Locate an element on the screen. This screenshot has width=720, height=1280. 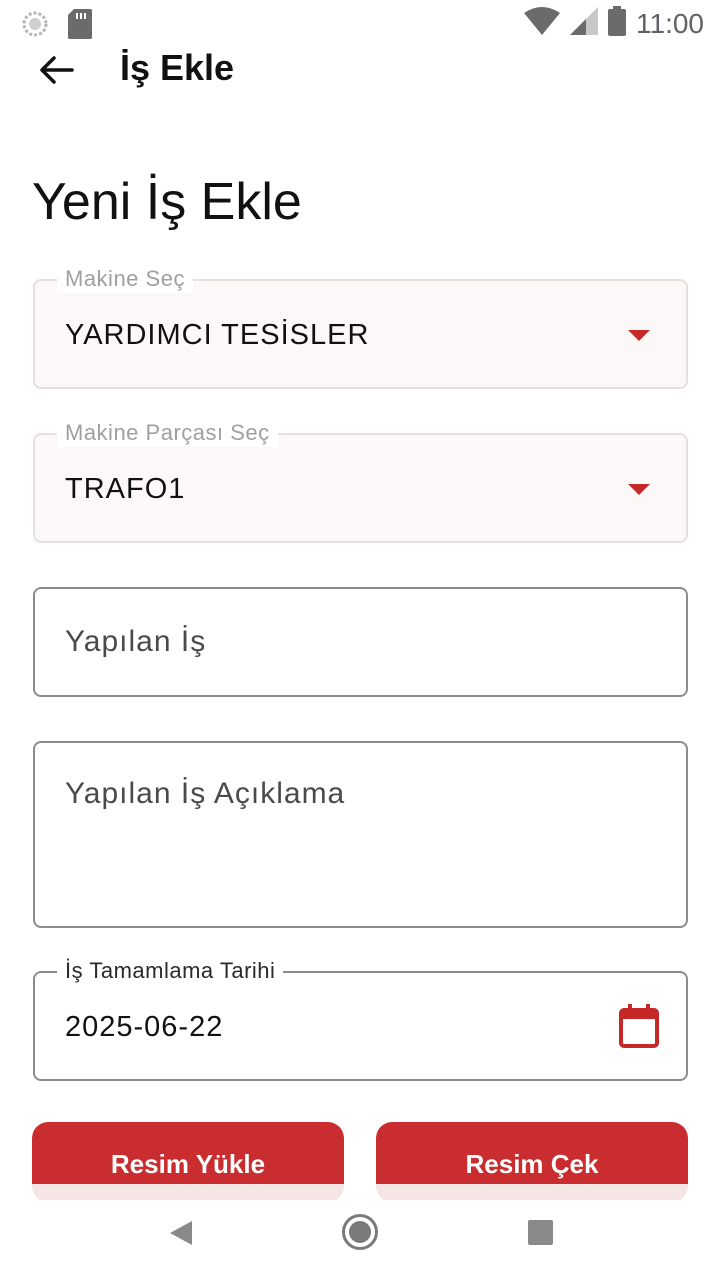
upload-image-button: Resim Yükle is located at coordinates (188, 1162).